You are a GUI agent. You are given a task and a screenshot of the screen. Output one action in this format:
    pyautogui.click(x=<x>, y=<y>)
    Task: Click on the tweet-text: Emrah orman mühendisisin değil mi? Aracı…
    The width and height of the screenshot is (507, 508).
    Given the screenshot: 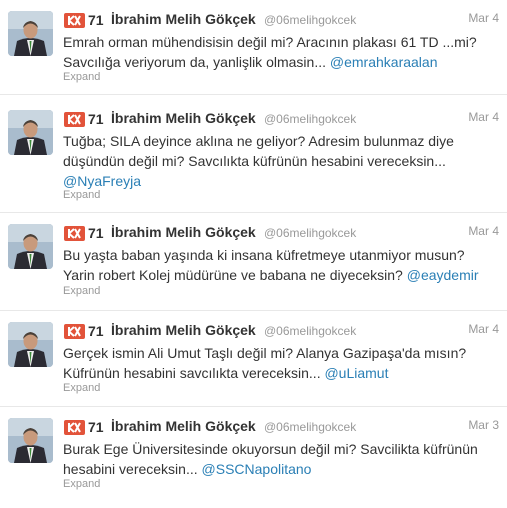 What is the action you would take?
    pyautogui.click(x=278, y=52)
    